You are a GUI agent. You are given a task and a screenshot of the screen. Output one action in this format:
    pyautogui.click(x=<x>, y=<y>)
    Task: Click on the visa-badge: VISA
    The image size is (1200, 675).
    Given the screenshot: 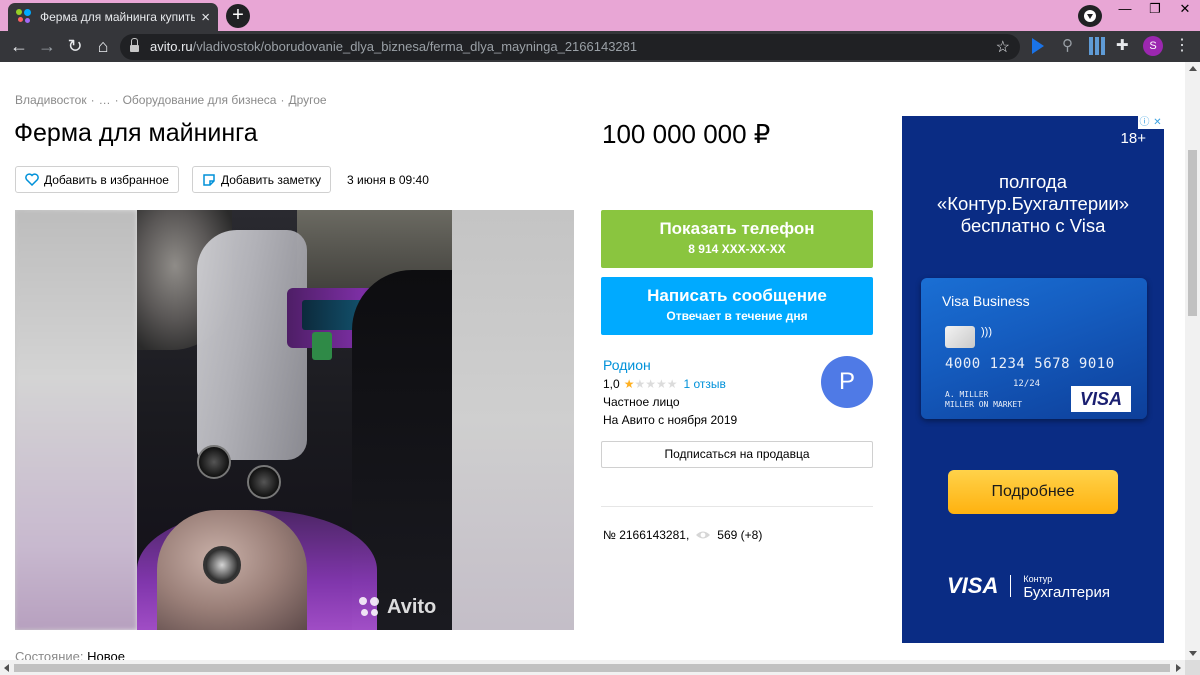 What is the action you would take?
    pyautogui.click(x=1101, y=399)
    